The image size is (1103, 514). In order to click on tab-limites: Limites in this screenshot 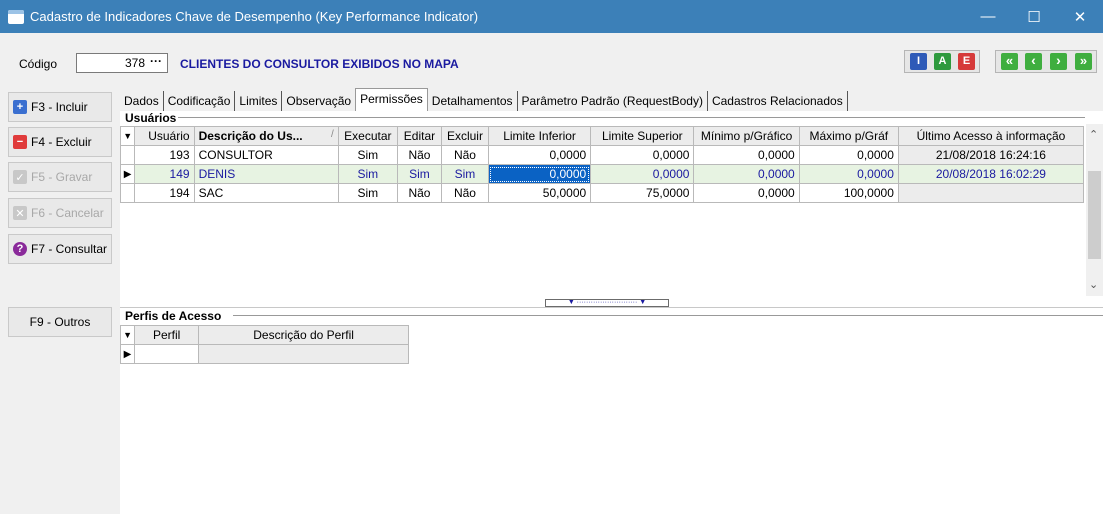, I will do `click(259, 101)`.